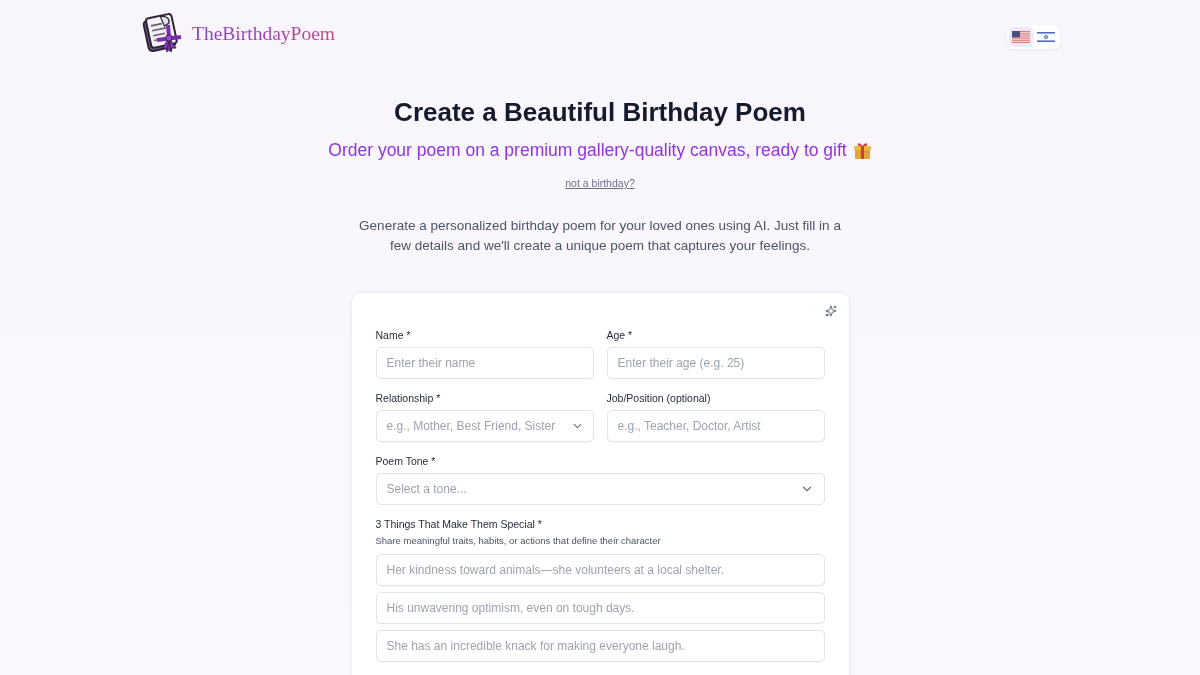  I want to click on us-flag-icon, so click(1021, 37).